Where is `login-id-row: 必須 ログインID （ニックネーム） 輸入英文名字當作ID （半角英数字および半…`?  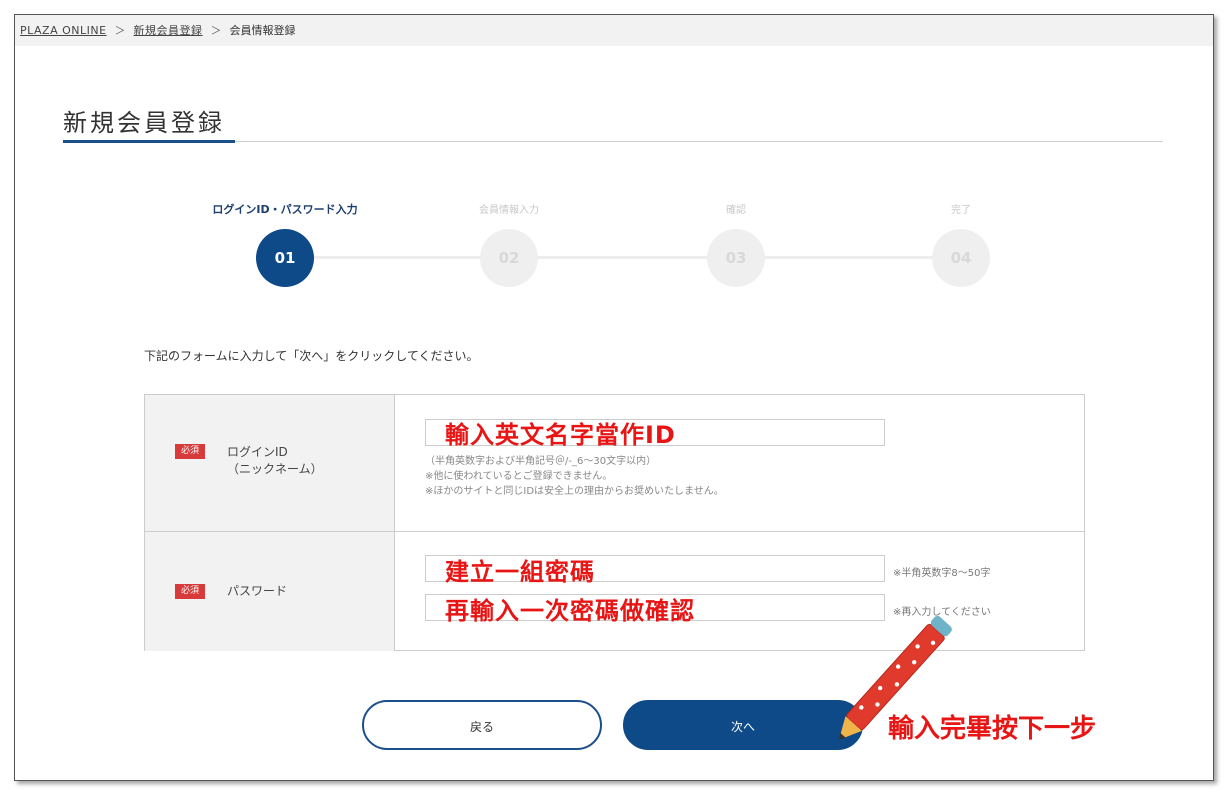
login-id-row: 必須 ログインID （ニックネーム） 輸入英文名字當作ID （半角英数字および半… is located at coordinates (614, 463).